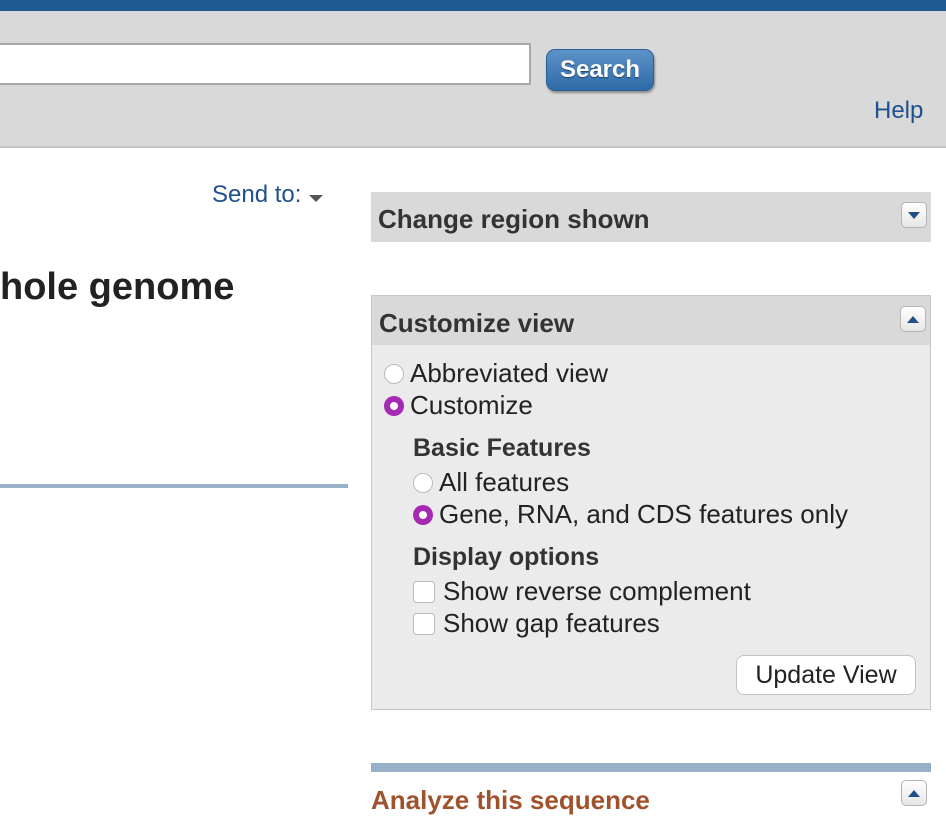 The image size is (946, 816). Describe the element at coordinates (473, 5) in the screenshot. I see `top-bar` at that location.